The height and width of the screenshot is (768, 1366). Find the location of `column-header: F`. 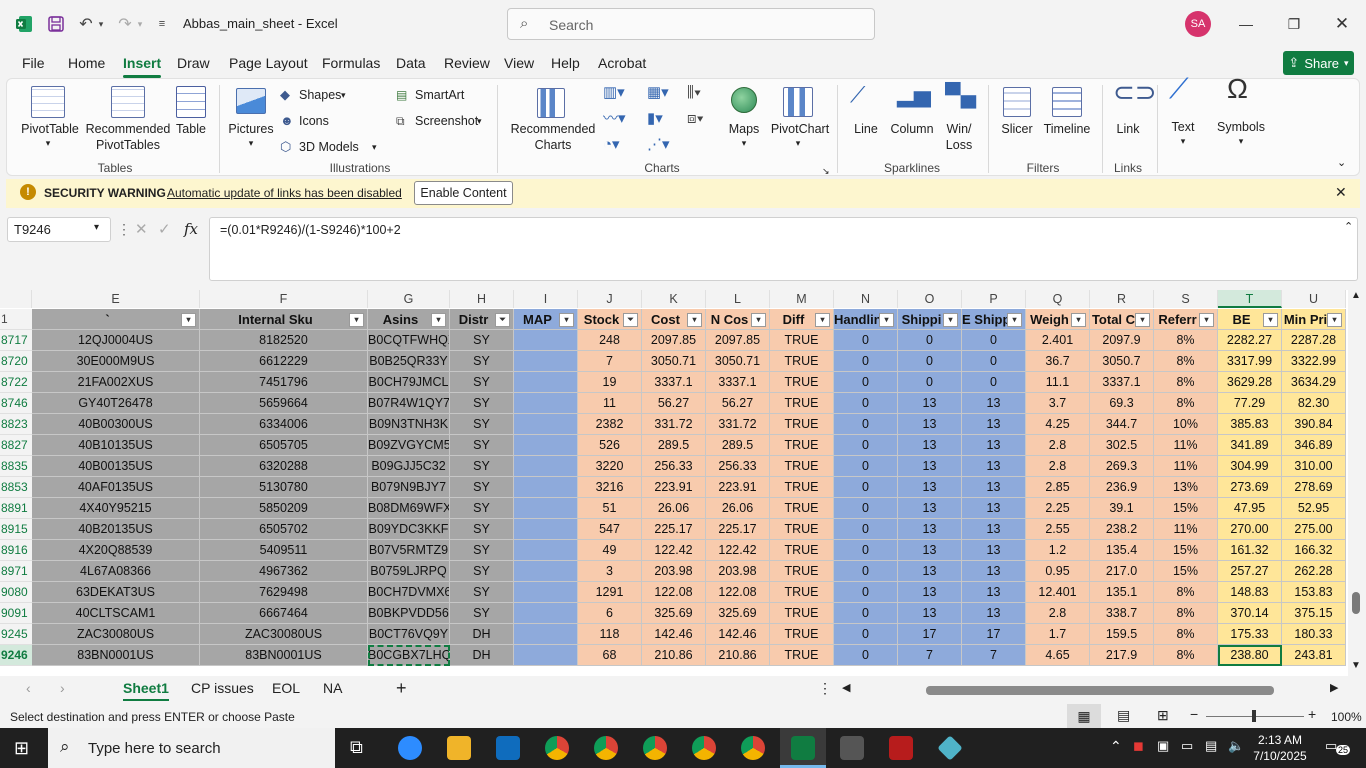

column-header: F is located at coordinates (284, 299).